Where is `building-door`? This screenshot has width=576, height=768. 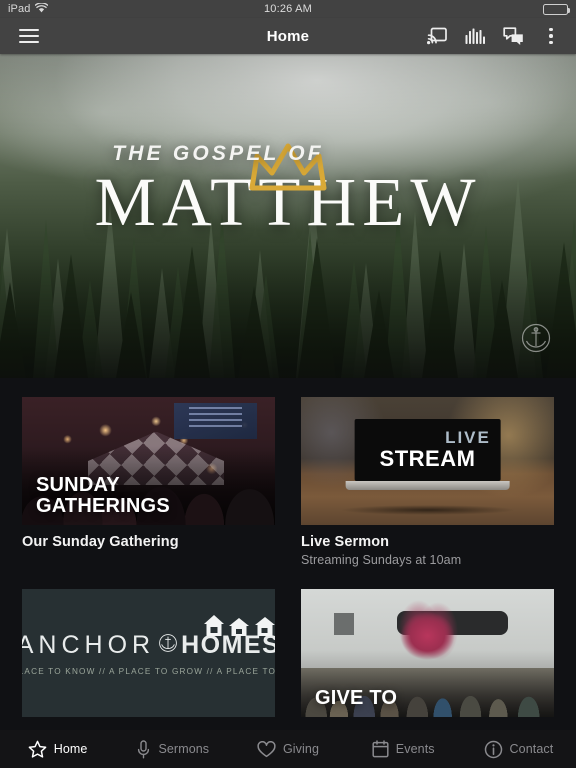 building-door is located at coordinates (344, 624).